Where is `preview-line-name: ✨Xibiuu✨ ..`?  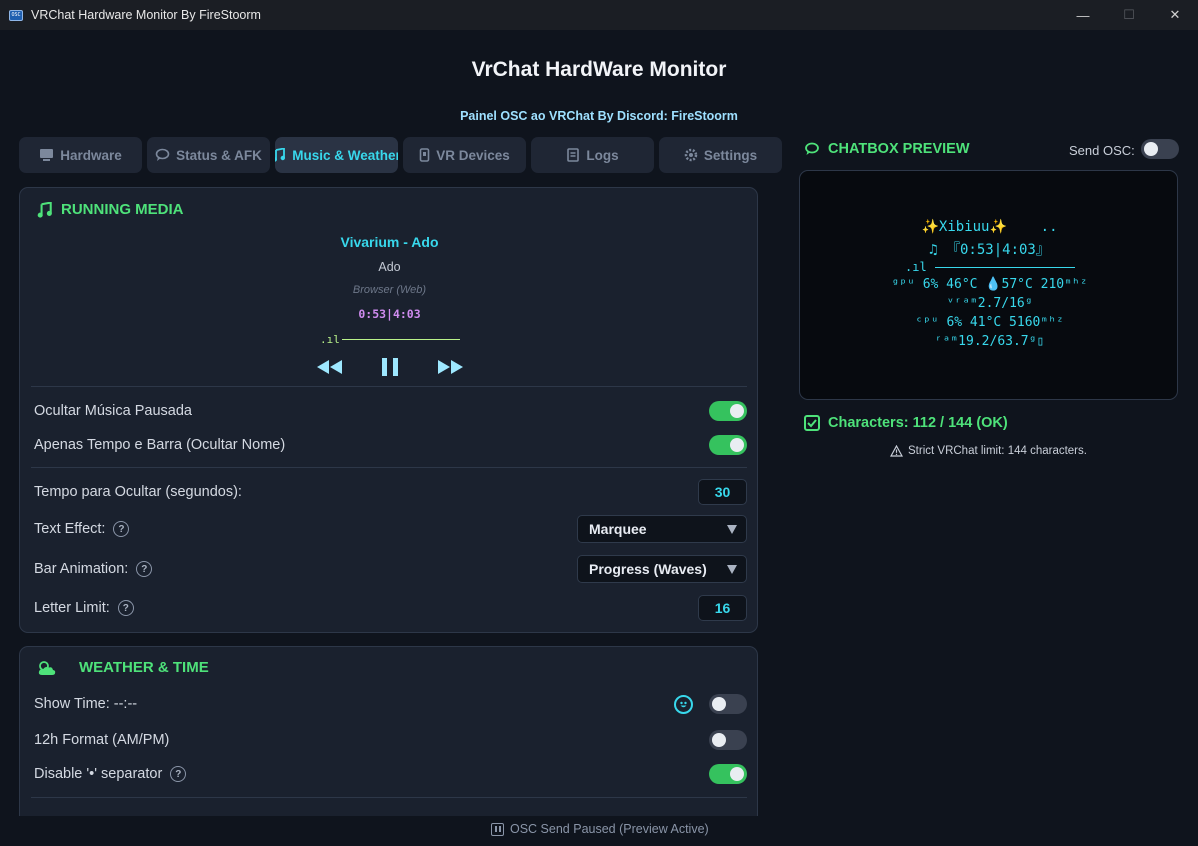 preview-line-name: ✨Xibiuu✨ .. is located at coordinates (989, 227).